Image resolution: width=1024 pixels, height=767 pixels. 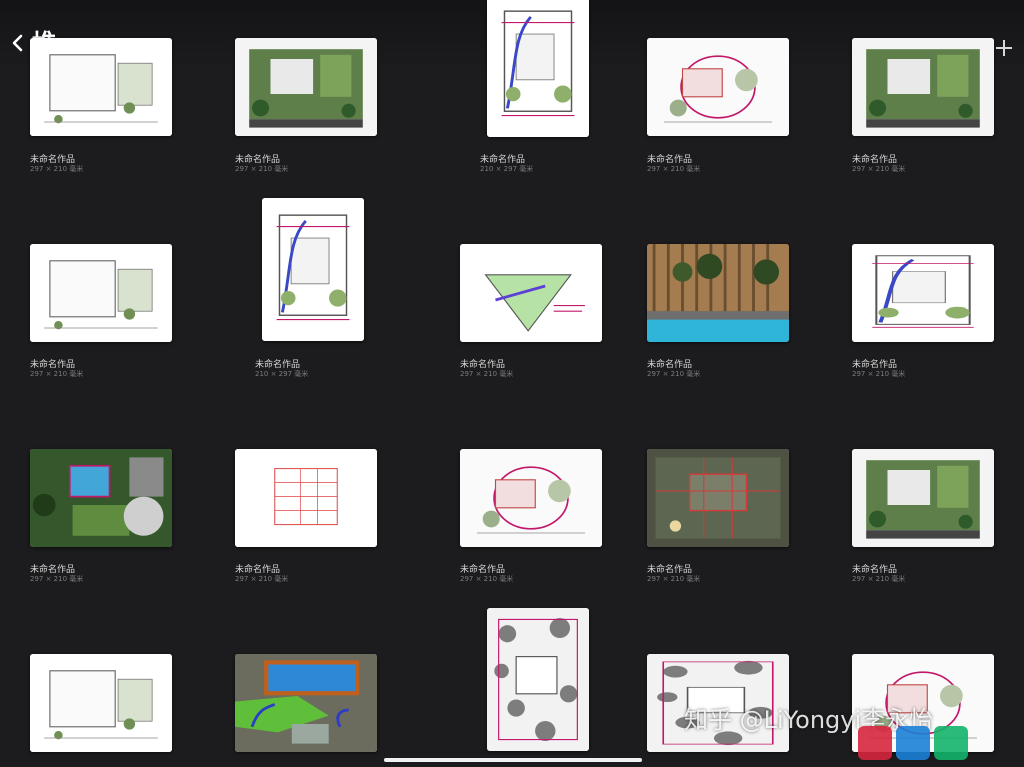 I want to click on watermark-logo, so click(x=933, y=743).